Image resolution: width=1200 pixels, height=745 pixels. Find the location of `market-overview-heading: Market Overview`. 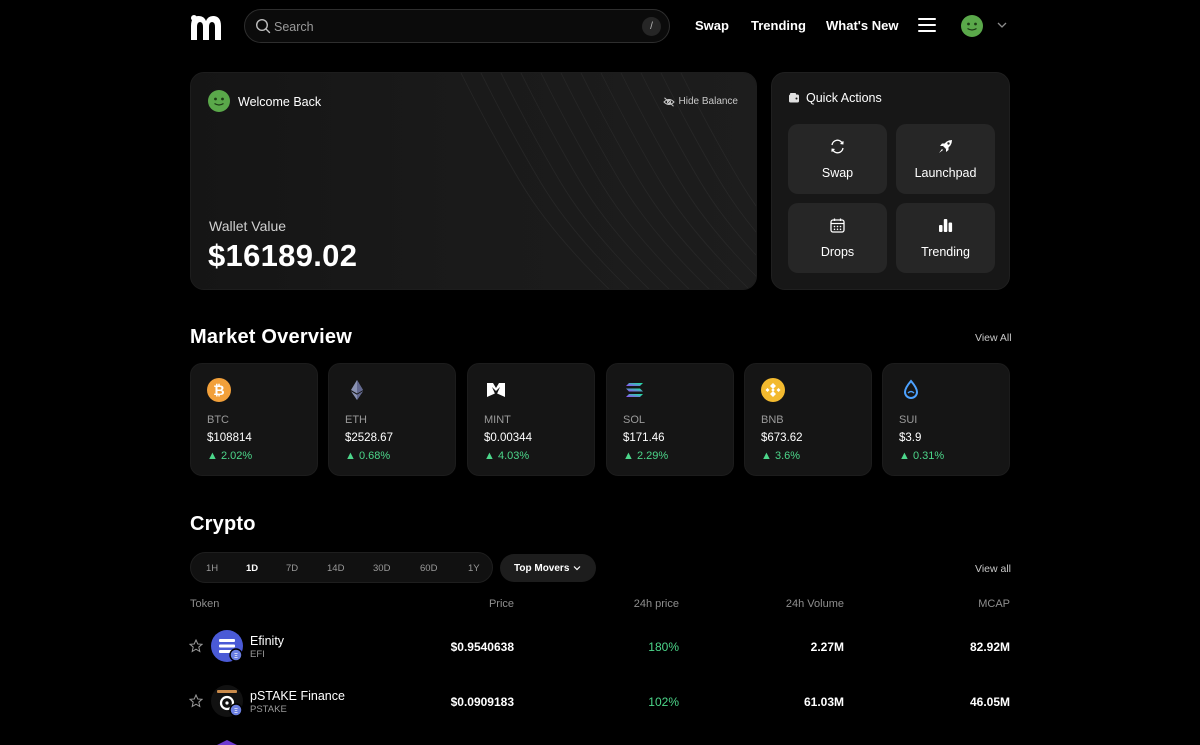

market-overview-heading: Market Overview is located at coordinates (271, 337).